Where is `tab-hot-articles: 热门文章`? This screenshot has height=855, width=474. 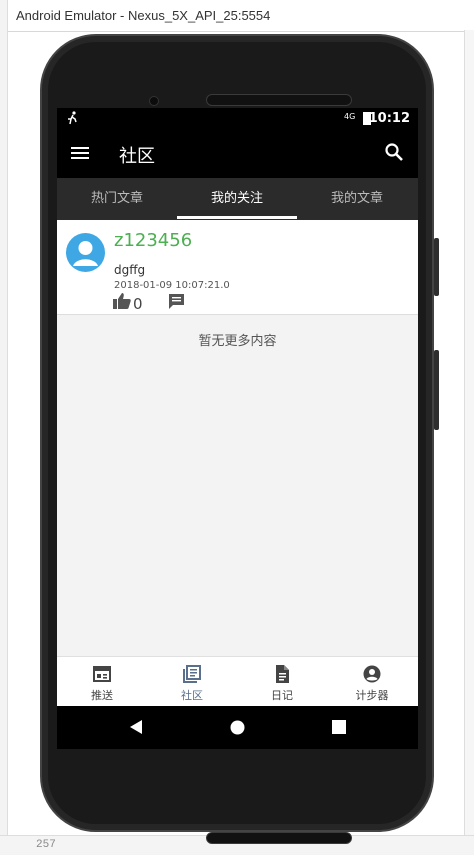 tab-hot-articles: 热门文章 is located at coordinates (117, 199).